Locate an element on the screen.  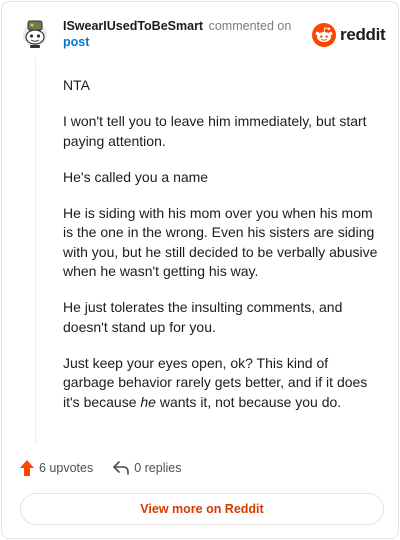
reddit-logo-icon is located at coordinates (324, 35).